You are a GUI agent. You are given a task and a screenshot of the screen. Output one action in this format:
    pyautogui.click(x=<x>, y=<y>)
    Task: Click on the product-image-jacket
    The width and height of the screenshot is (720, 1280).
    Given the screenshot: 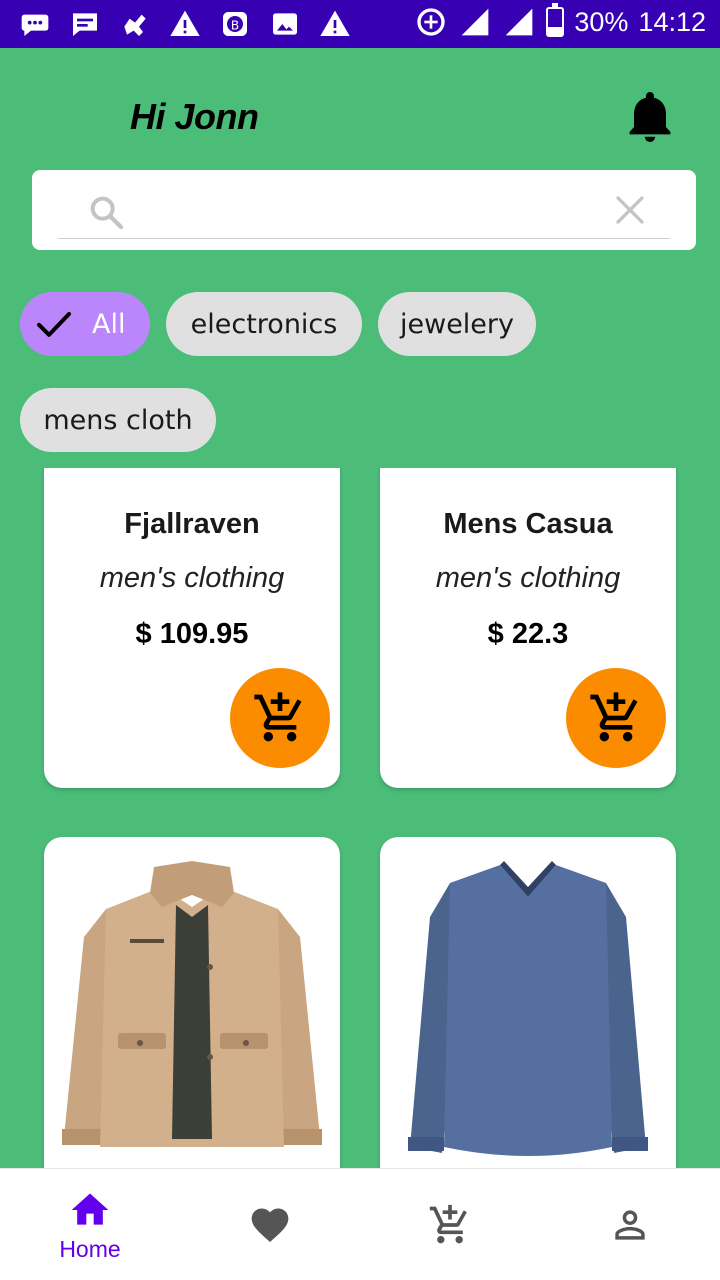 What is the action you would take?
    pyautogui.click(x=192, y=1004)
    